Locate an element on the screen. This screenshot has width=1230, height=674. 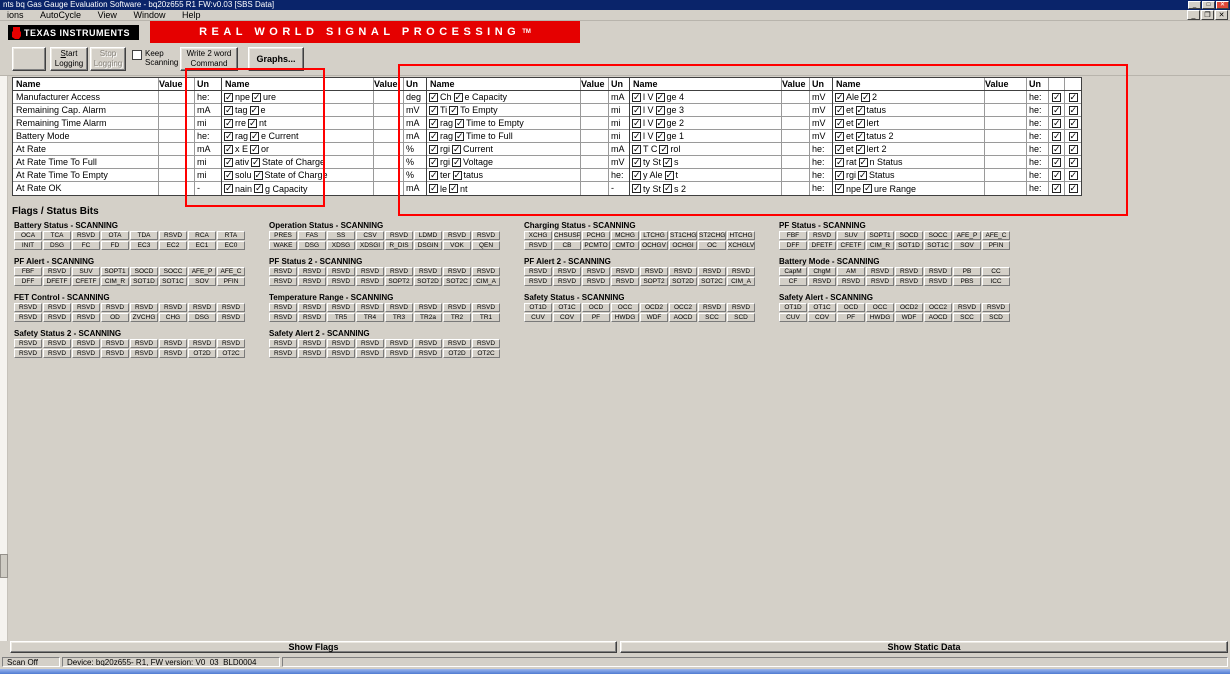
menu-item-view: View is located at coordinates (107, 15).